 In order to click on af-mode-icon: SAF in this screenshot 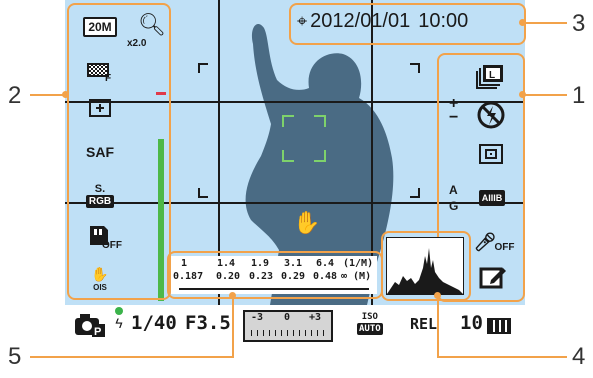, I will do `click(100, 152)`.